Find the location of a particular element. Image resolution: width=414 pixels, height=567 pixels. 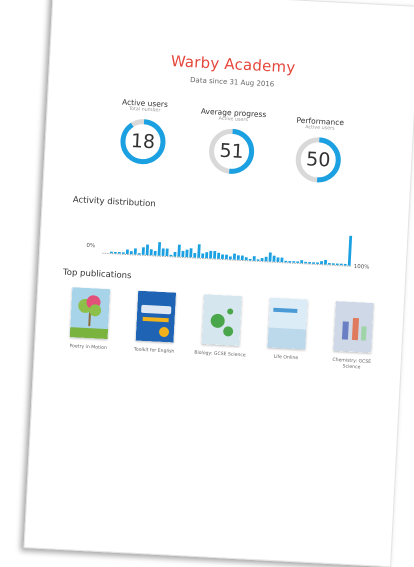

stat-value: 18 is located at coordinates (143, 141).